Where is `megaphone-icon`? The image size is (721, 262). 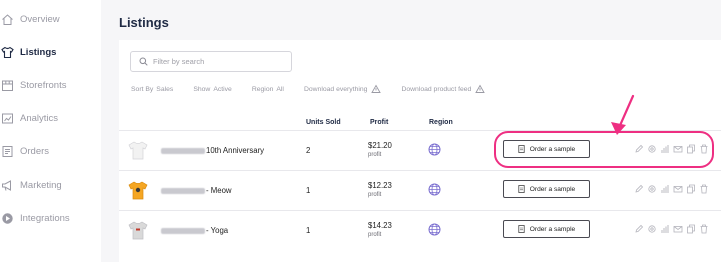
megaphone-icon is located at coordinates (7, 185).